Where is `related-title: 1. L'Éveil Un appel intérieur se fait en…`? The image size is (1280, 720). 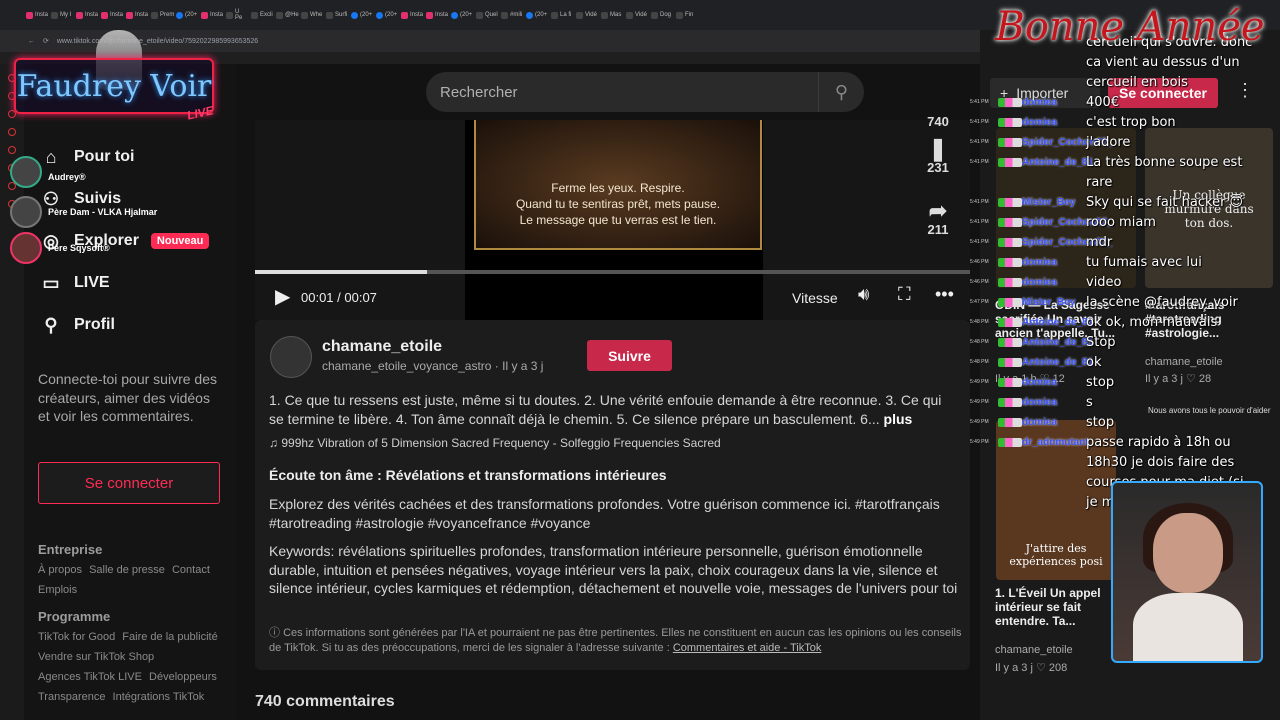 related-title: 1. L'Éveil Un appel intérieur se fait en… is located at coordinates (1051, 607).